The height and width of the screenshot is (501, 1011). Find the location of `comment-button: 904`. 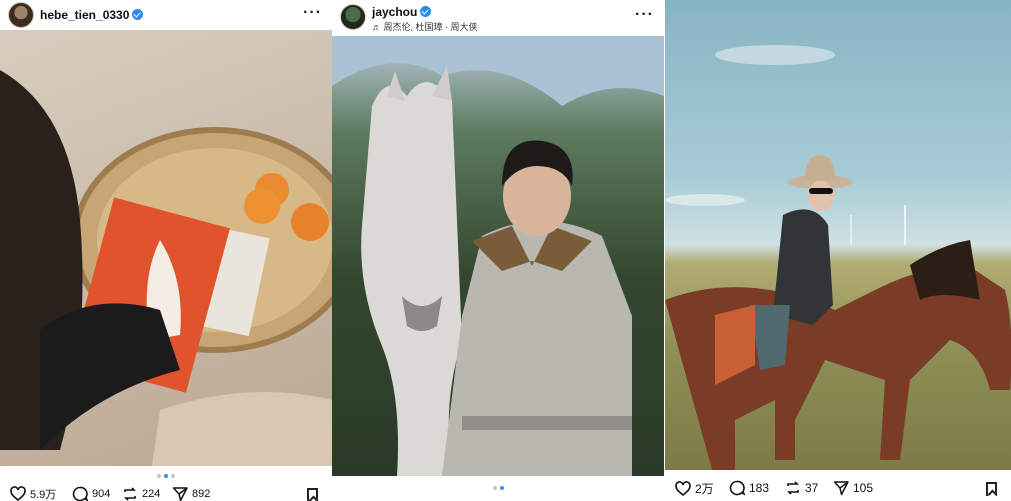

comment-button: 904 is located at coordinates (91, 493).